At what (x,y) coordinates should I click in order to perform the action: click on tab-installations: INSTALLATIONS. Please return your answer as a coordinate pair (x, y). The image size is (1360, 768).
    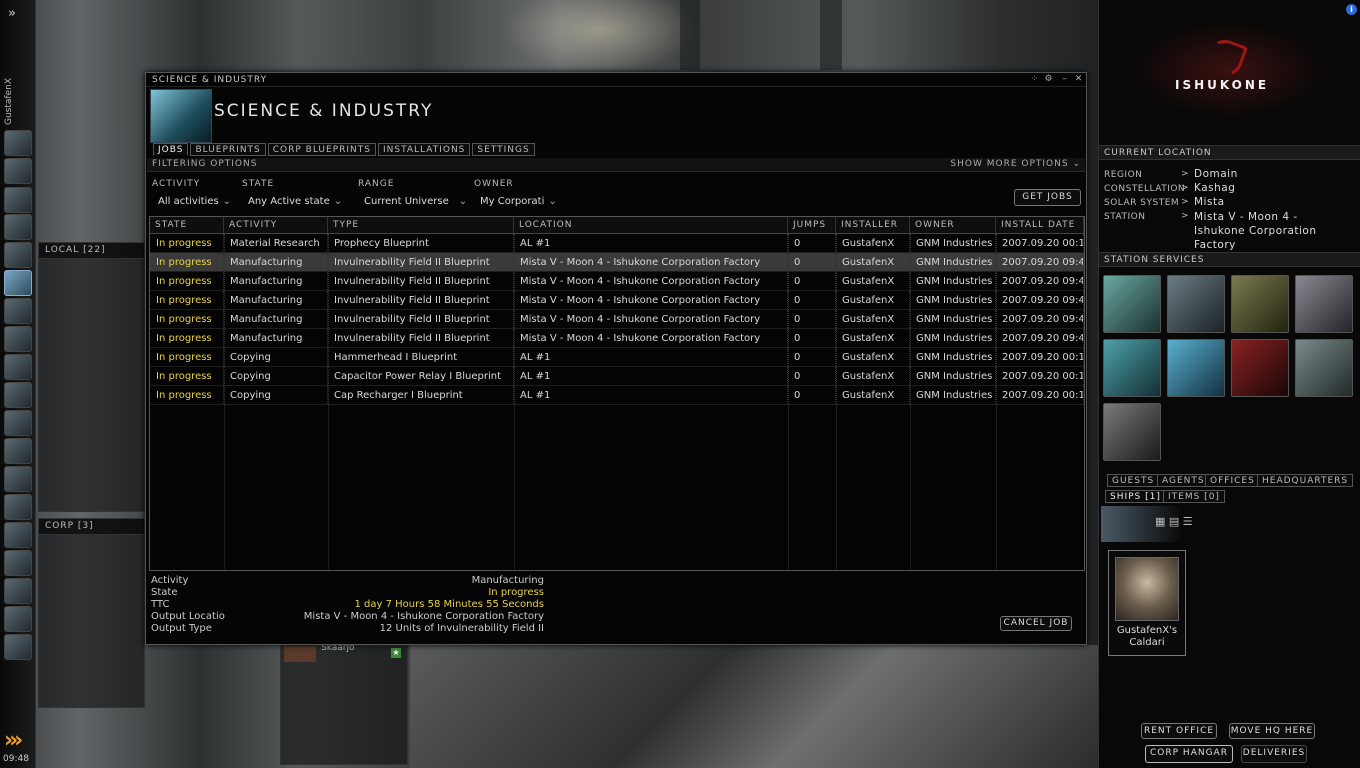
    Looking at the image, I should click on (424, 149).